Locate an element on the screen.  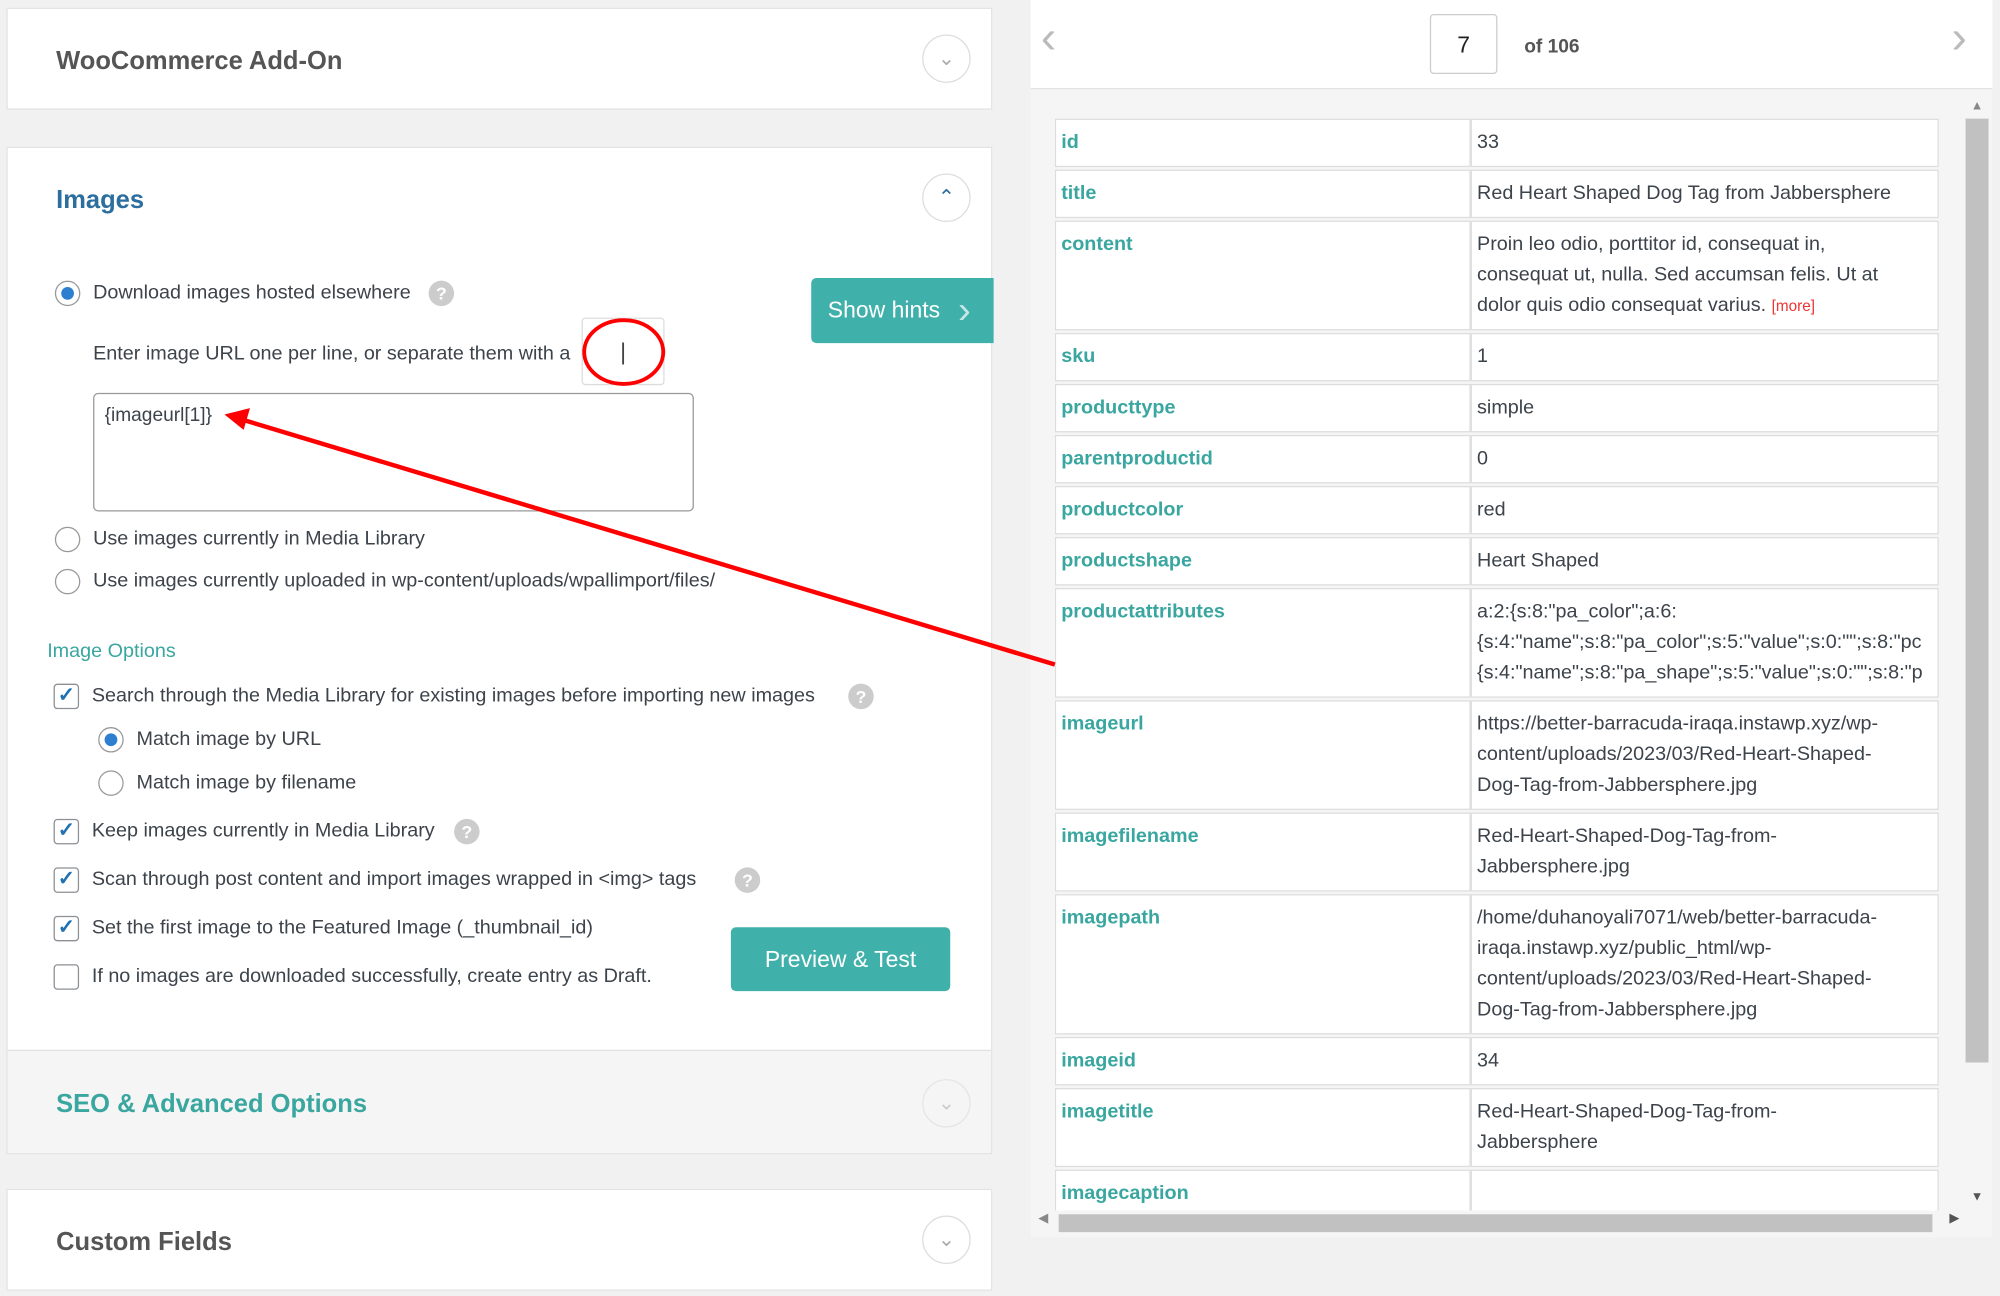
annotation-arrowhead is located at coordinates (237, 419).